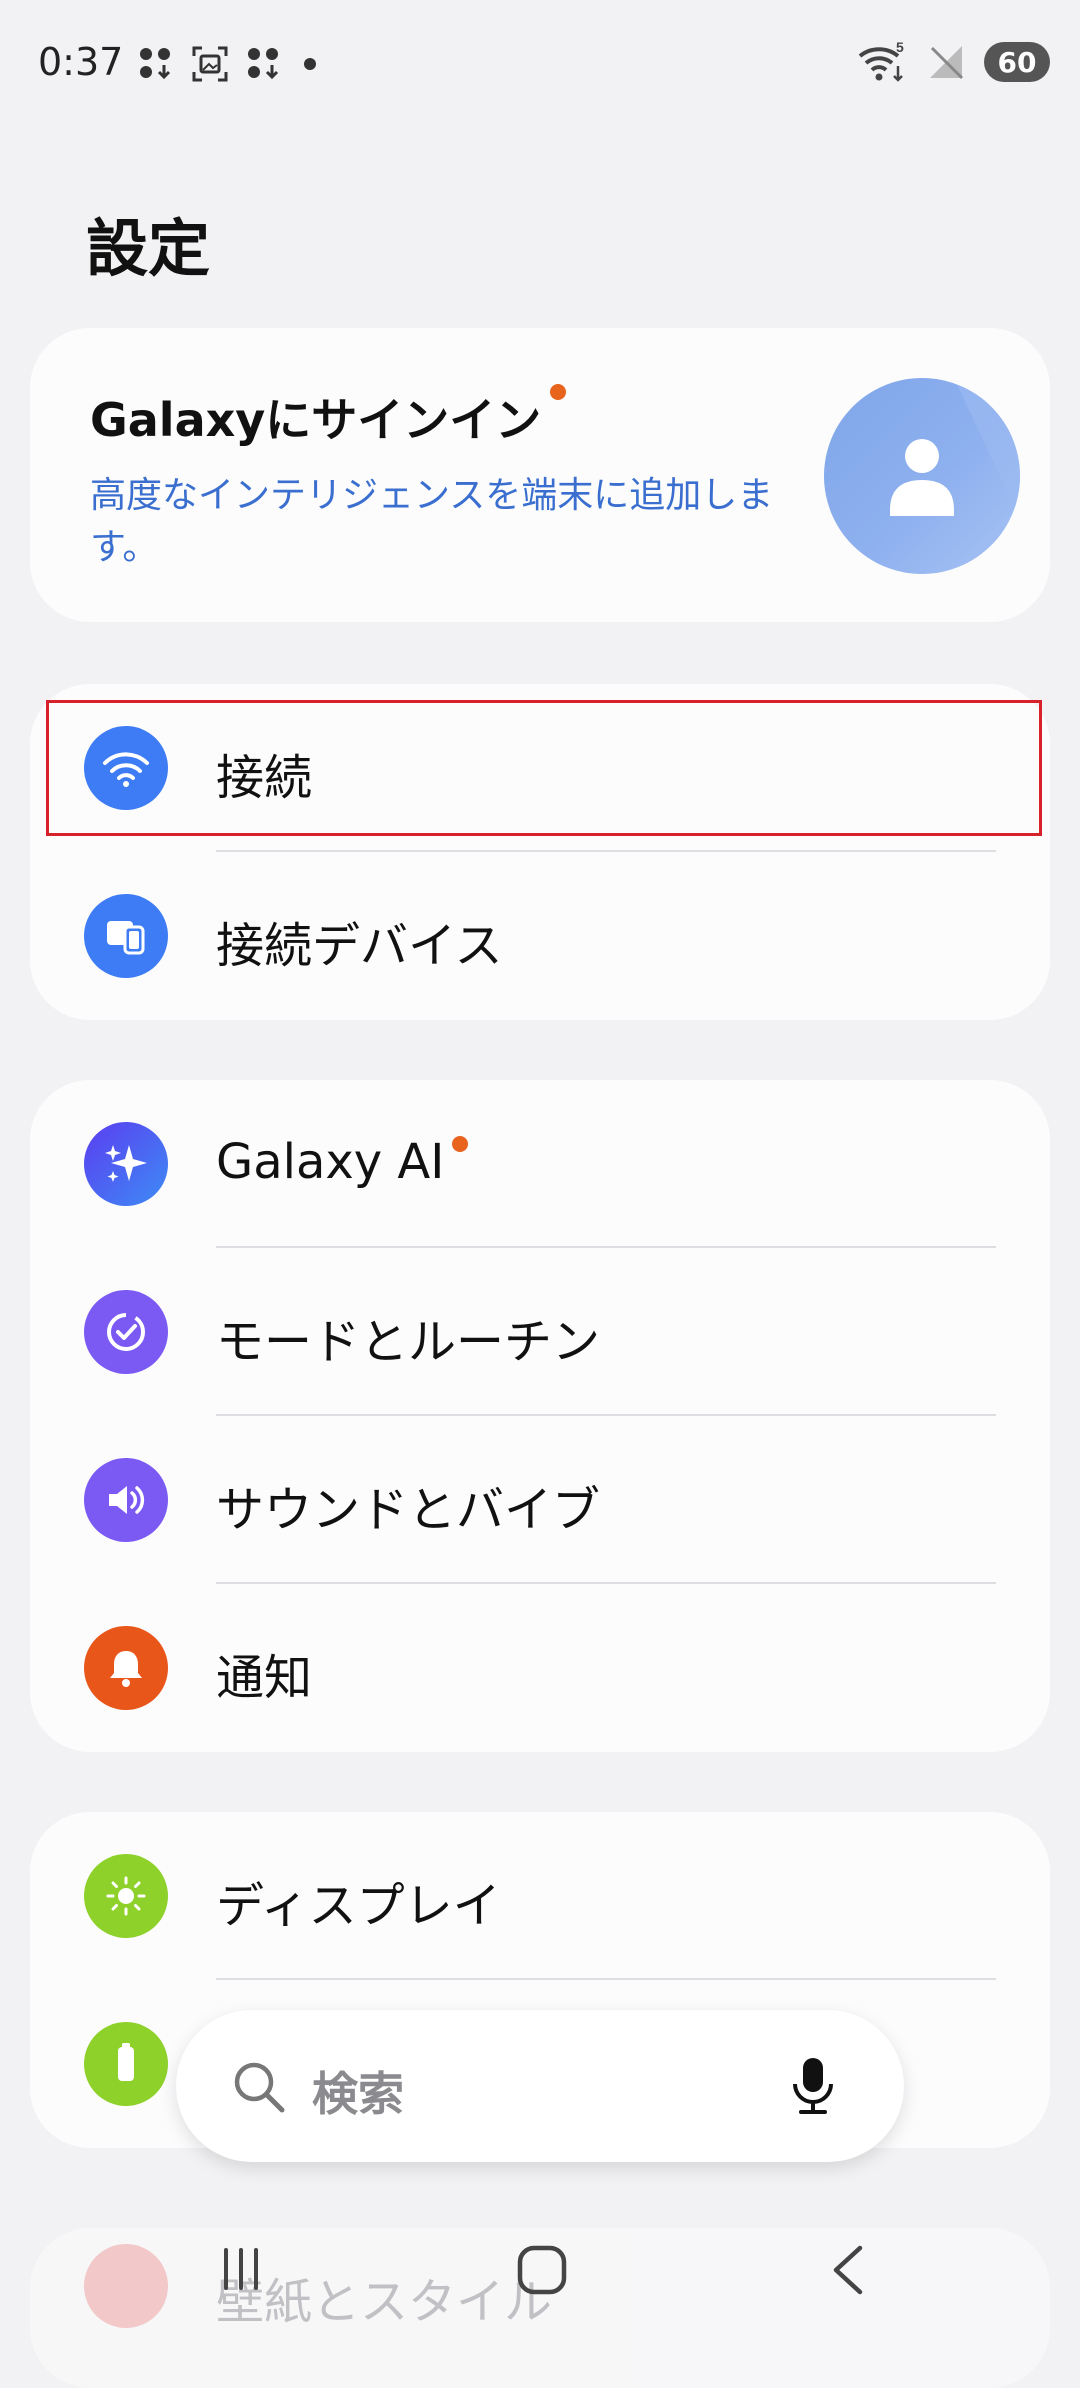 This screenshot has height=2388, width=1080. What do you see at coordinates (126, 1896) in the screenshot?
I see `sun-icon` at bounding box center [126, 1896].